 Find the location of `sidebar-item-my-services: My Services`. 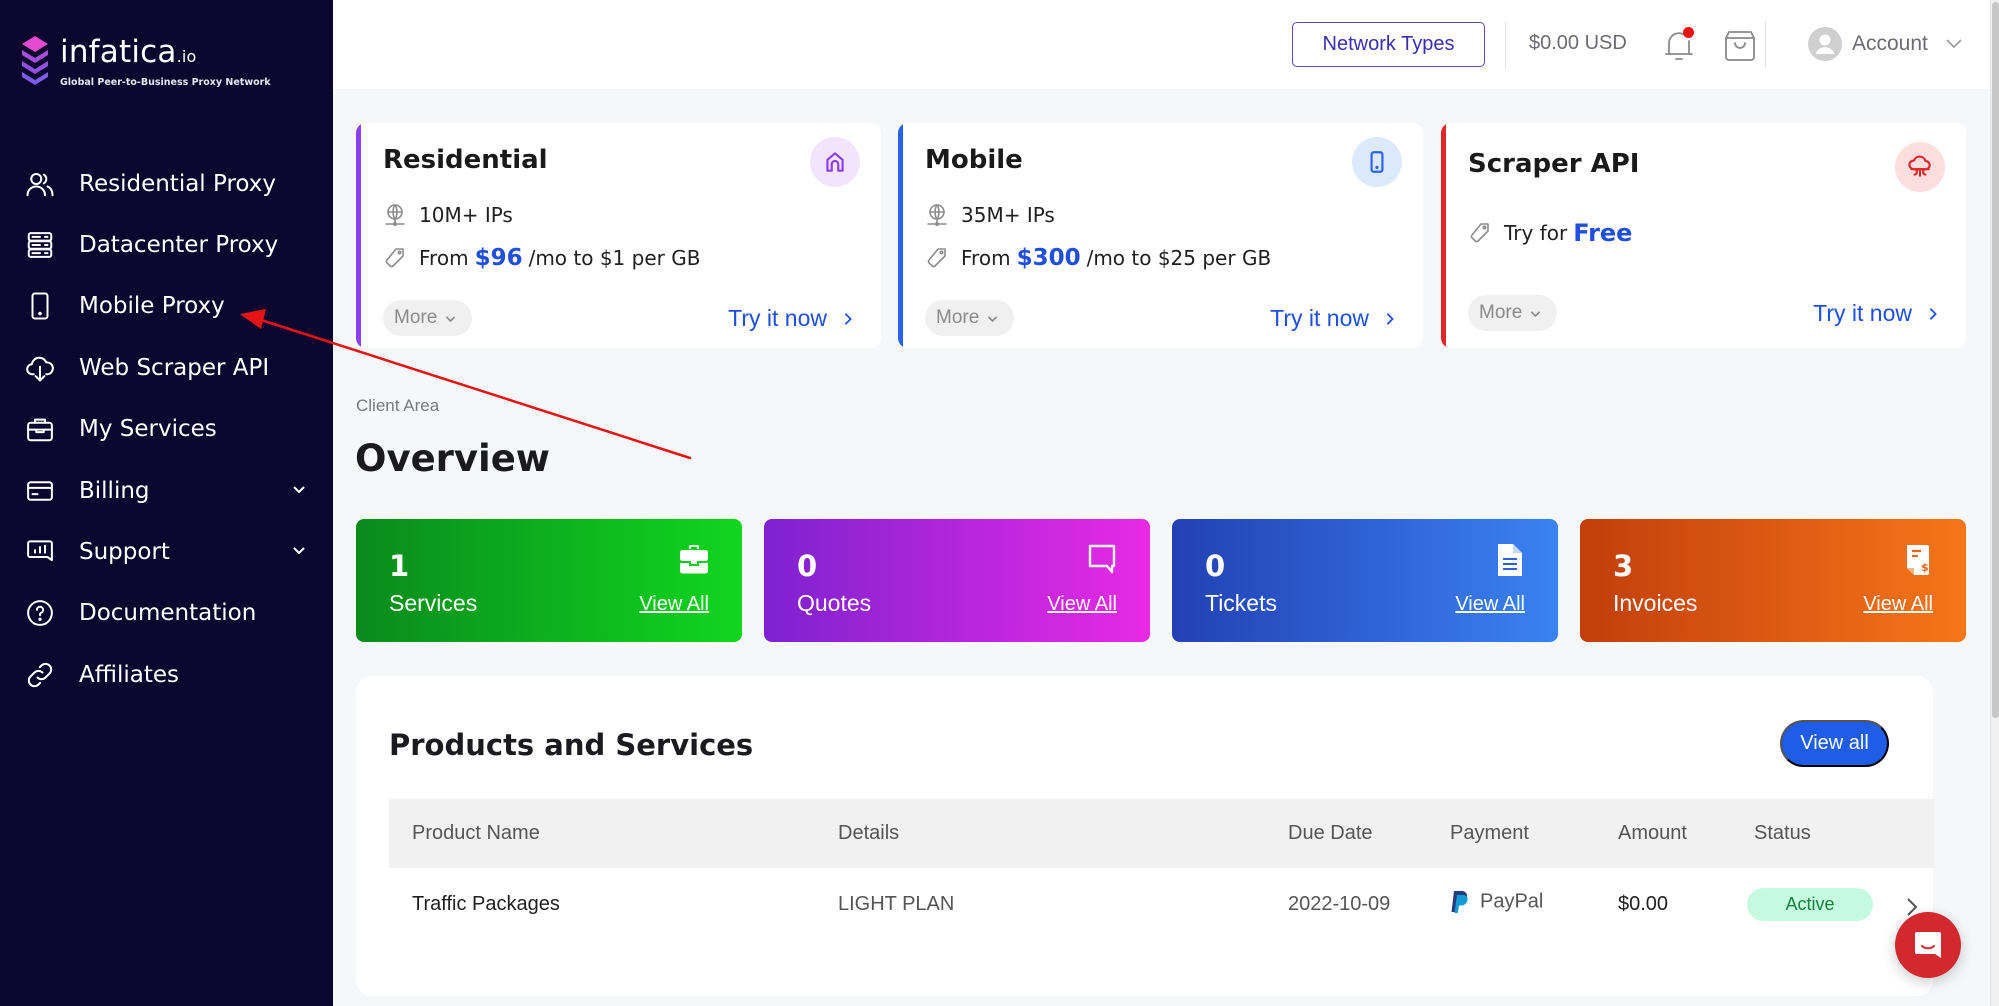

sidebar-item-my-services: My Services is located at coordinates (166, 429).